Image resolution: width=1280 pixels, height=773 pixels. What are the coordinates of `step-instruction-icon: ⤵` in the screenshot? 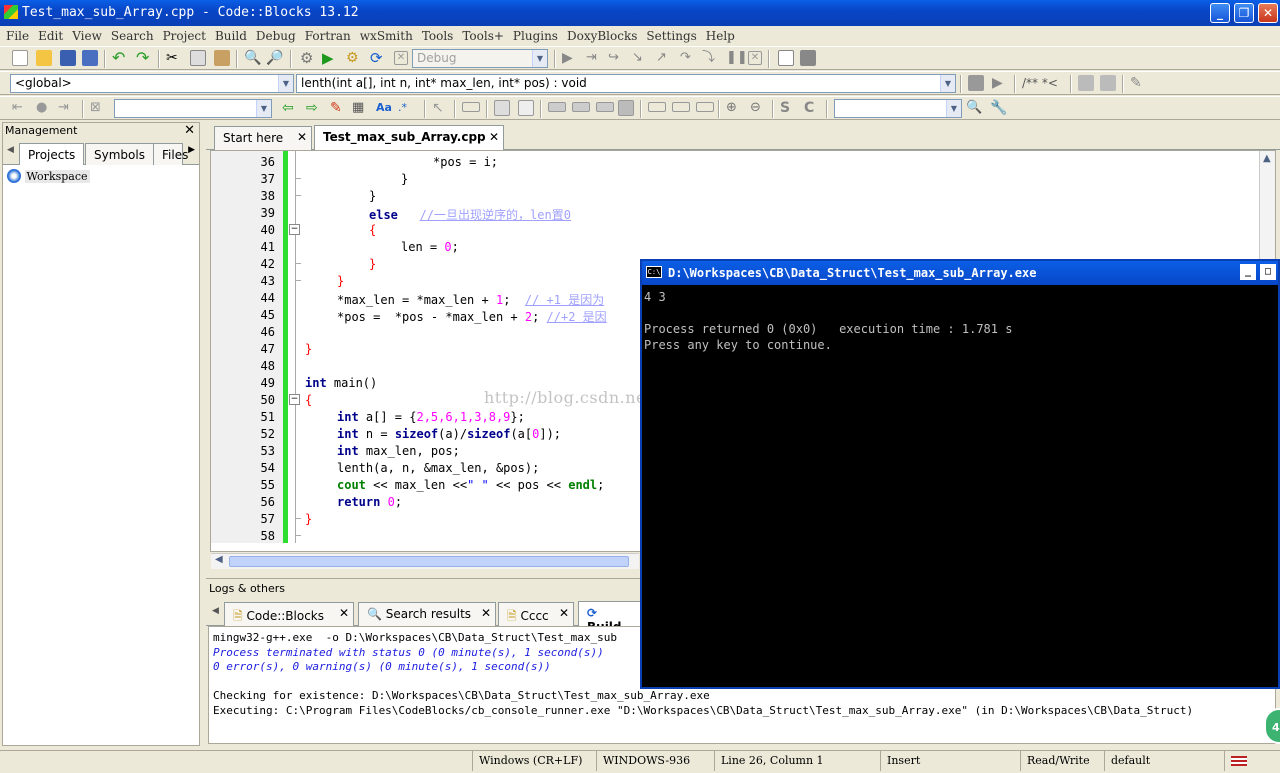 It's located at (710, 58).